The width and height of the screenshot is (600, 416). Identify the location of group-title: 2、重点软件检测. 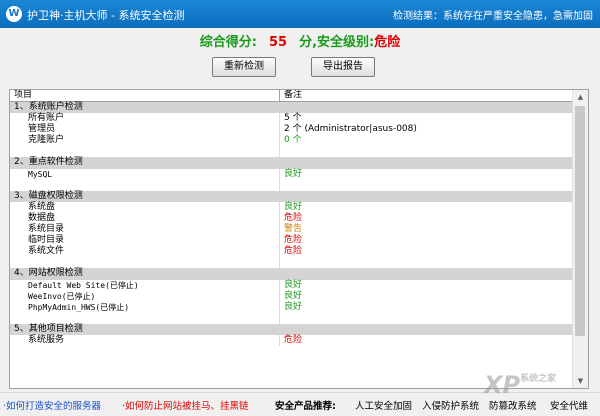
(145, 163).